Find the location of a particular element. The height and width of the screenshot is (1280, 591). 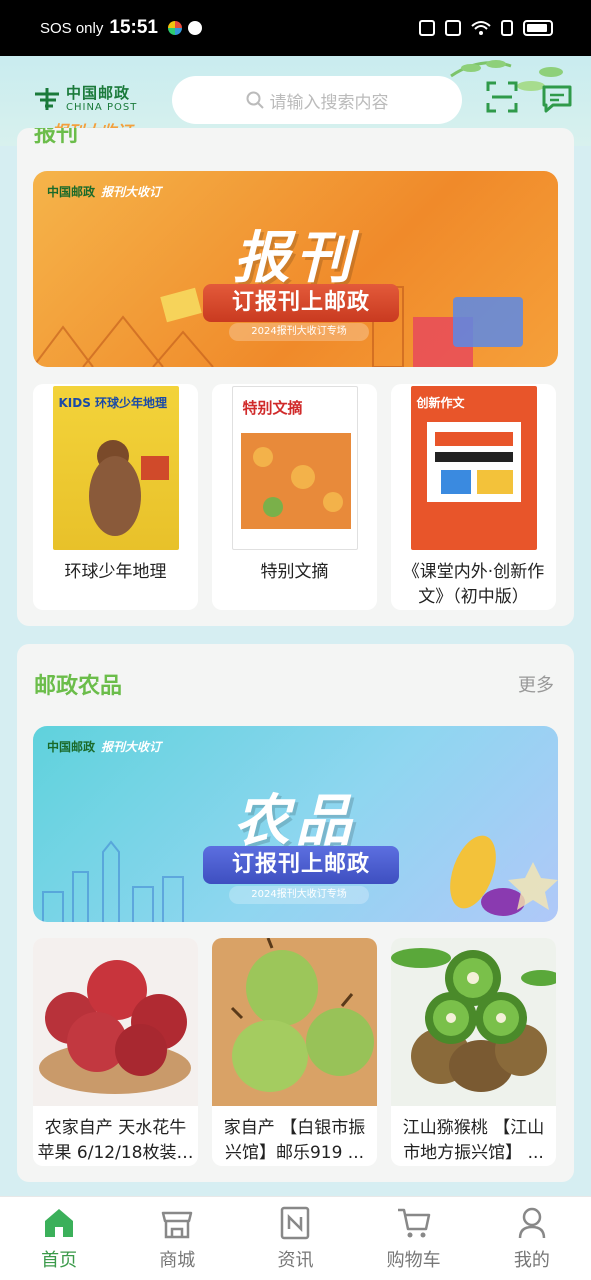

product-card: 创新作文 《课堂内外·创新作文》（初中版） is located at coordinates (473, 497).